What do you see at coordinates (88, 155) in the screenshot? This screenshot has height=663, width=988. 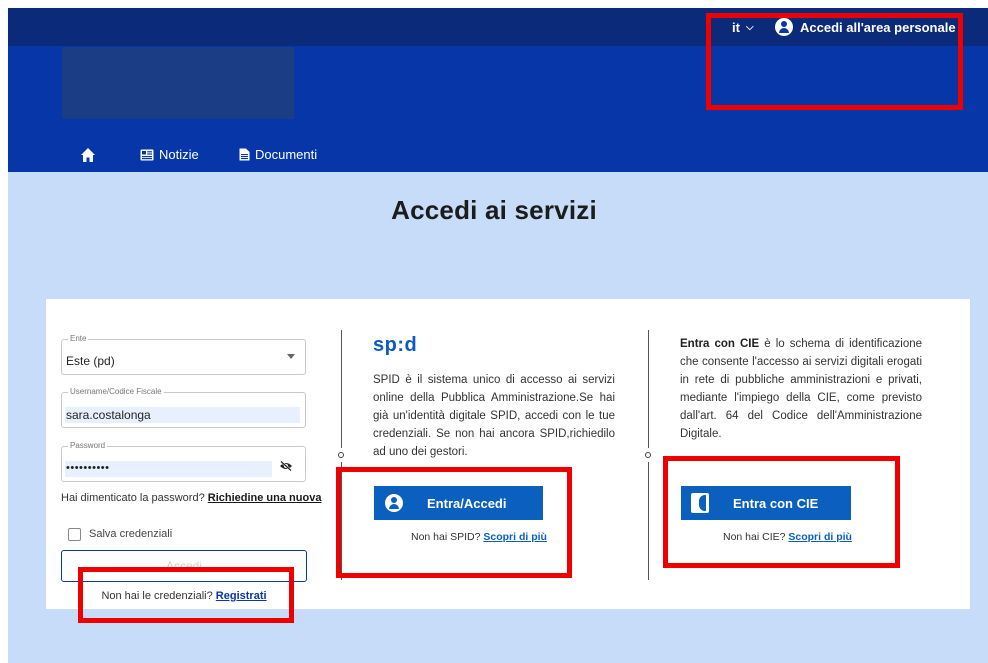 I see `home-icon` at bounding box center [88, 155].